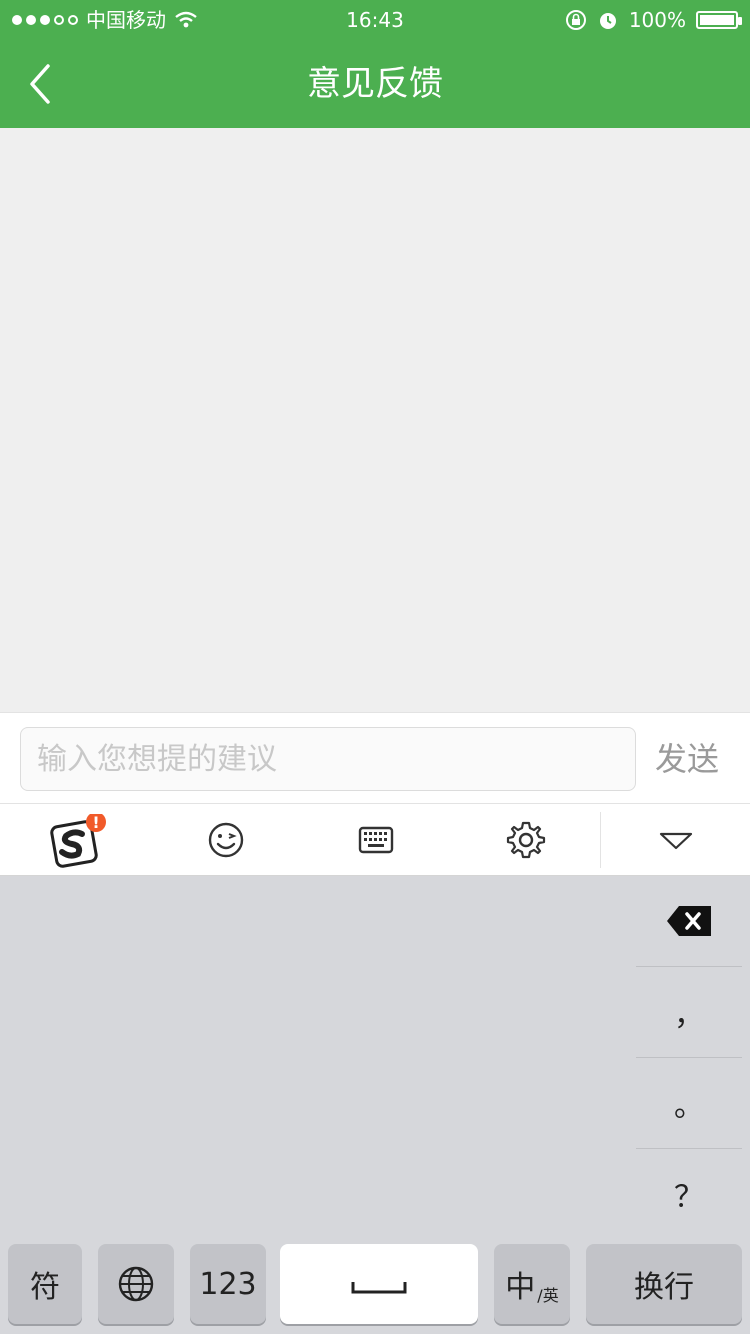 This screenshot has height=1334, width=750. What do you see at coordinates (657, 20) in the screenshot?
I see `battery-percent: 100%` at bounding box center [657, 20].